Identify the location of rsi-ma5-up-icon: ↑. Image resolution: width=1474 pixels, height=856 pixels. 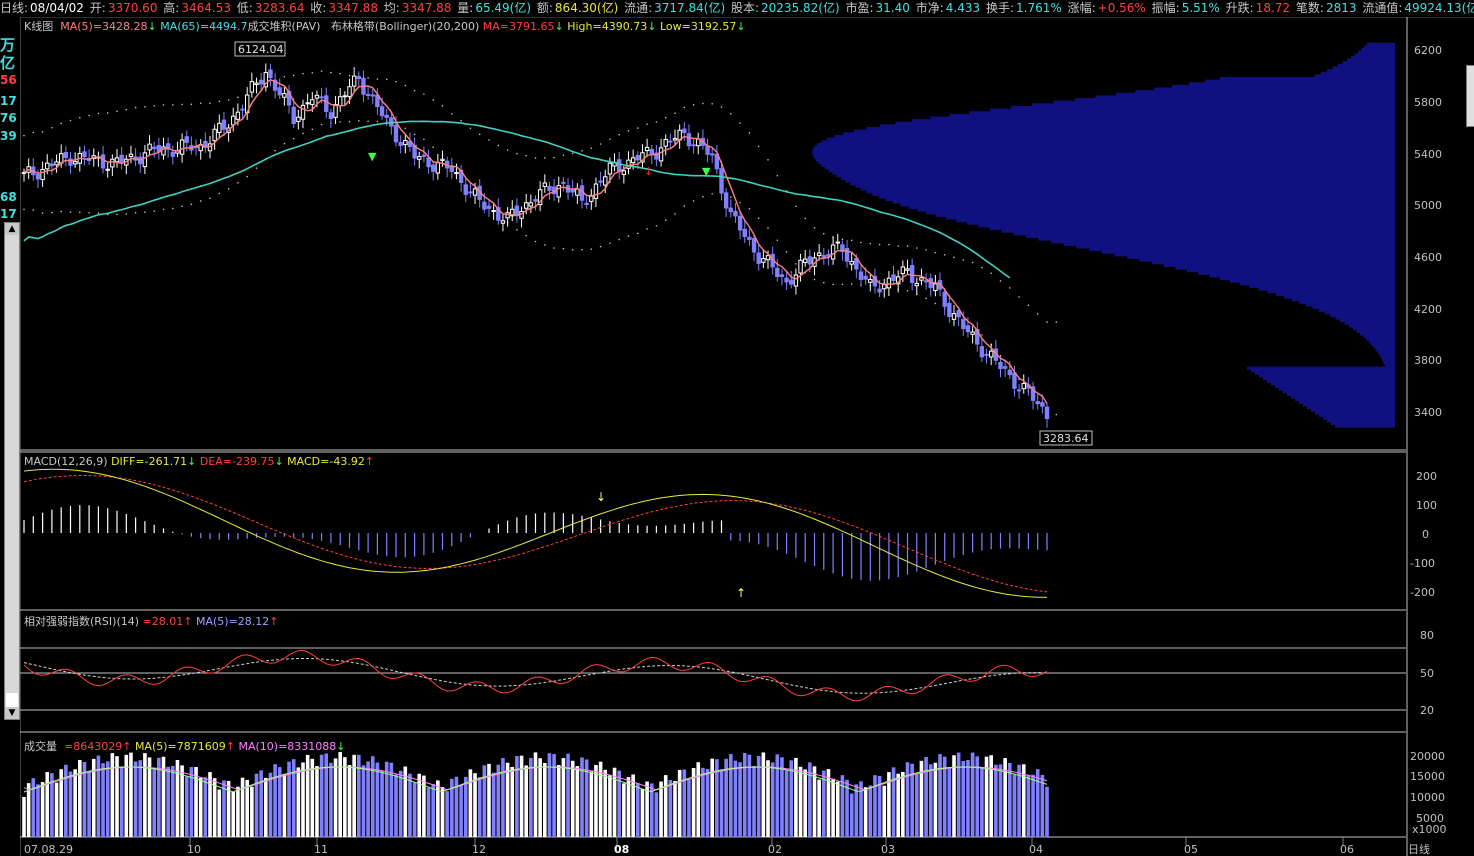
(274, 621).